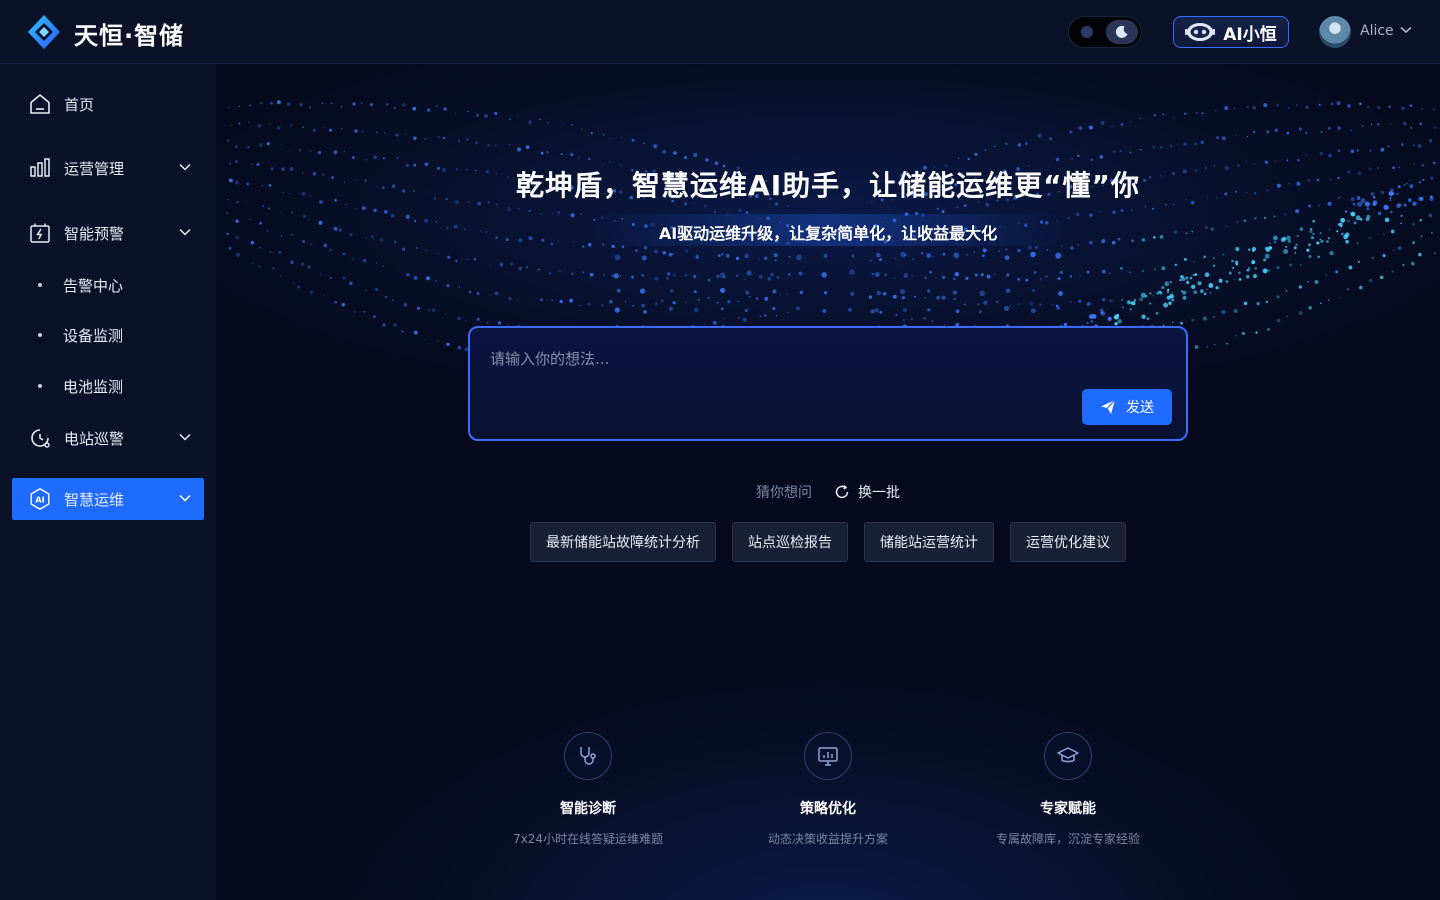  I want to click on sidebar: 首页 运营管理 智能预警 告警中心 设备监测 电池监测 电站巡警 AI 智慧运维, so click(108, 482).